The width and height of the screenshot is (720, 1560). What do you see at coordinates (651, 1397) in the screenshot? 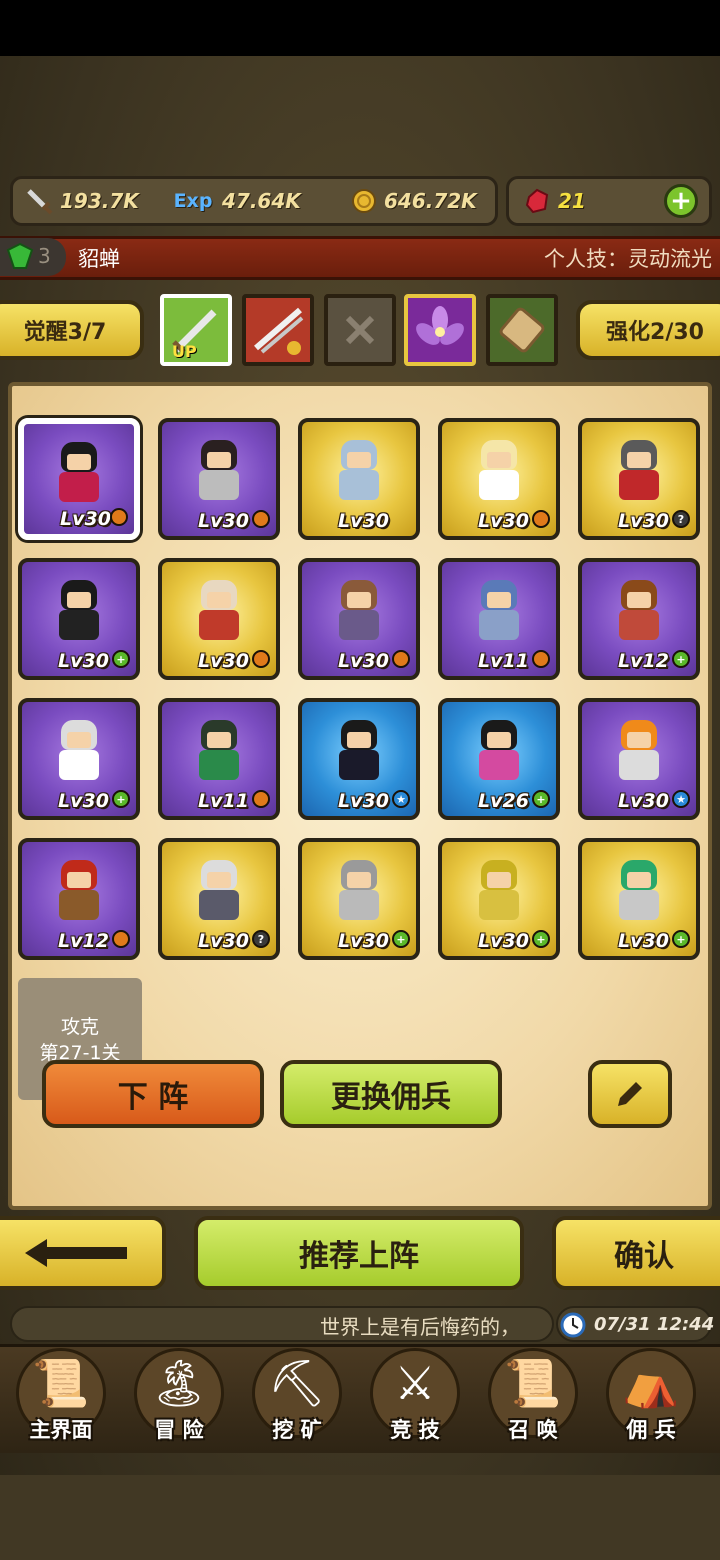
I see `nav-item: ⛺ 佣 兵` at bounding box center [651, 1397].